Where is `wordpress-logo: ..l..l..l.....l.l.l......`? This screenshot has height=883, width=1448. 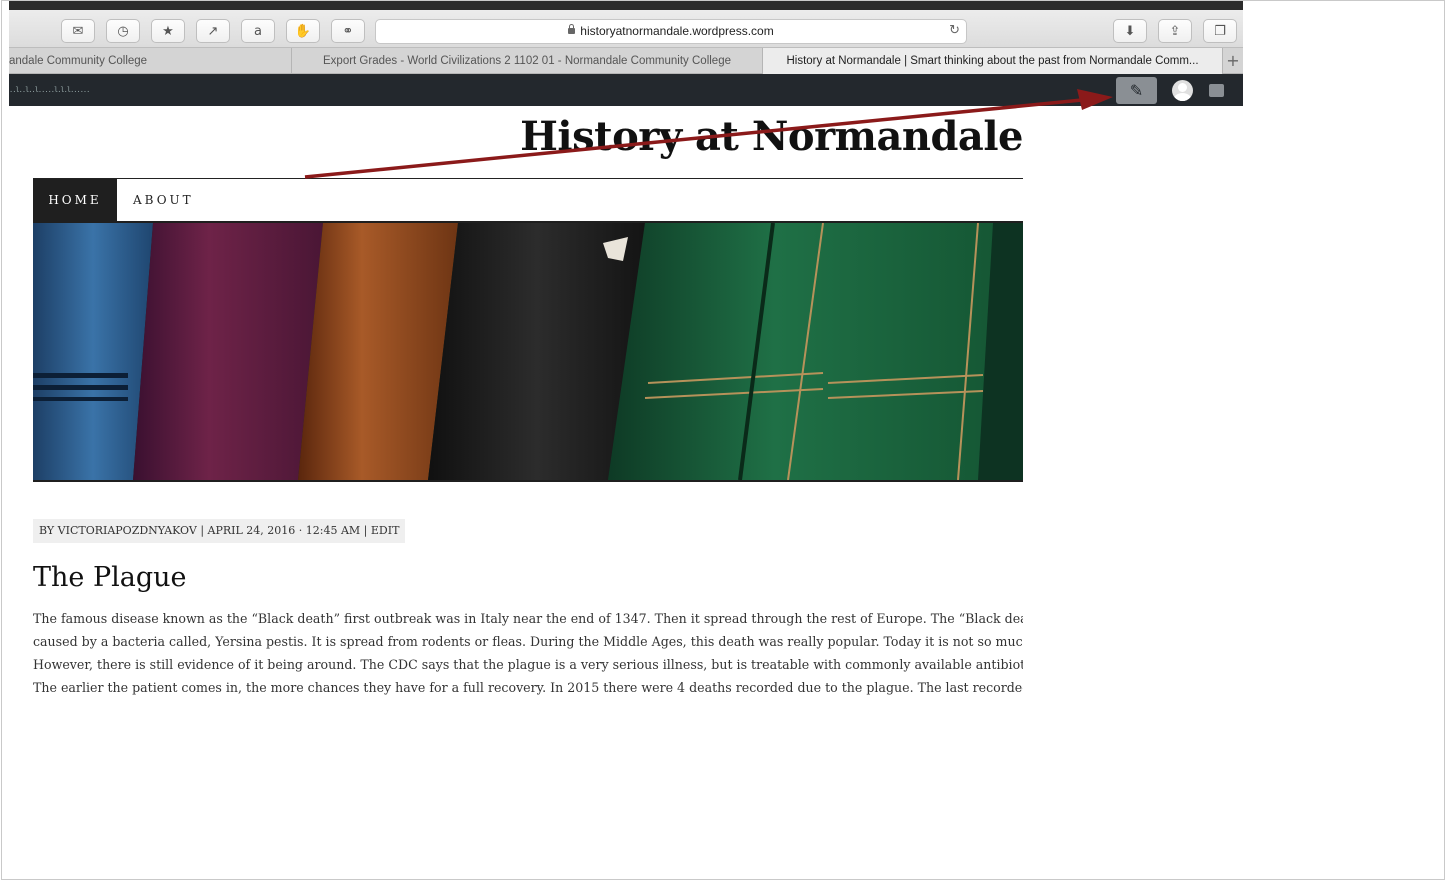
wordpress-logo: ..l..l..l.....l.l.l...... is located at coordinates (49, 90).